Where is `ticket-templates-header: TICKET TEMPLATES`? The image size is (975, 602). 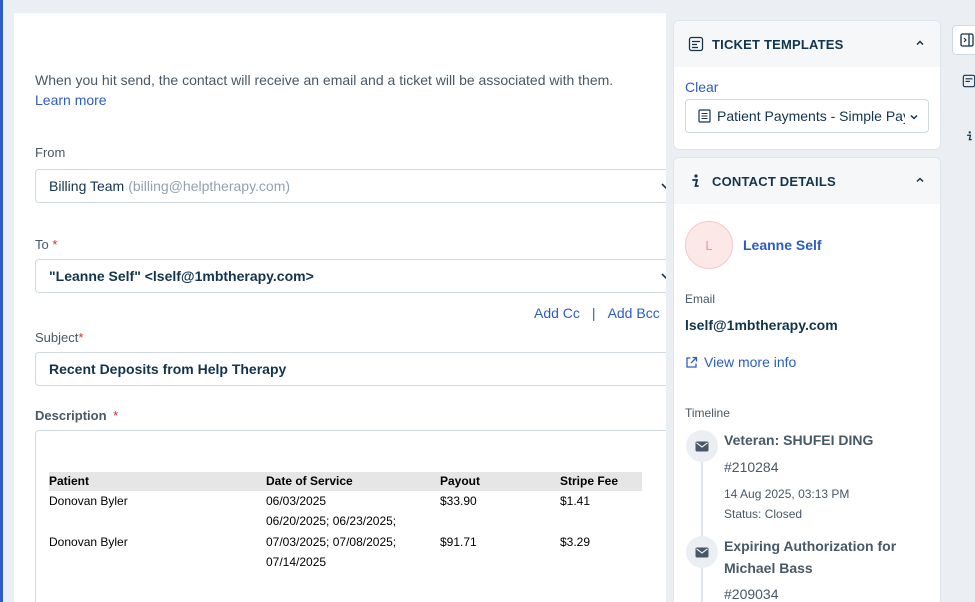 ticket-templates-header: TICKET TEMPLATES is located at coordinates (807, 44).